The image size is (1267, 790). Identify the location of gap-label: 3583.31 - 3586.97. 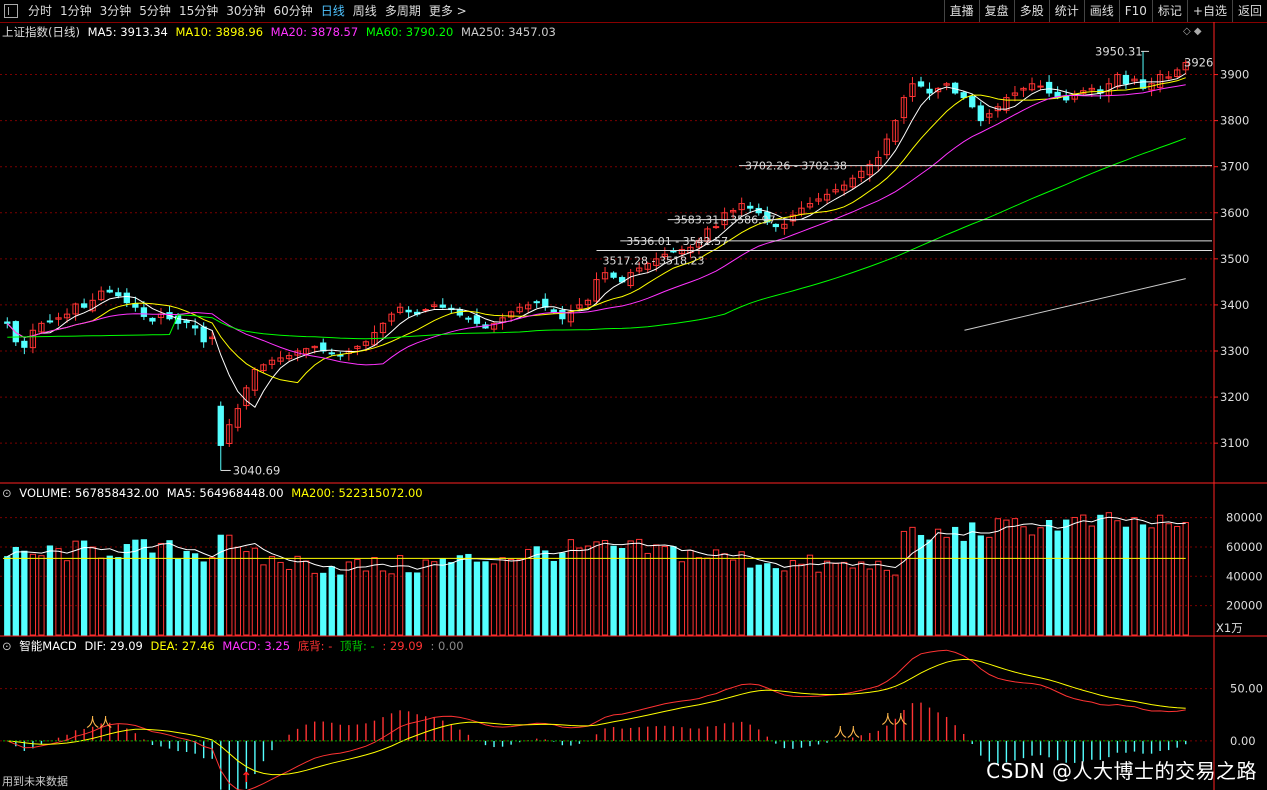
(725, 220).